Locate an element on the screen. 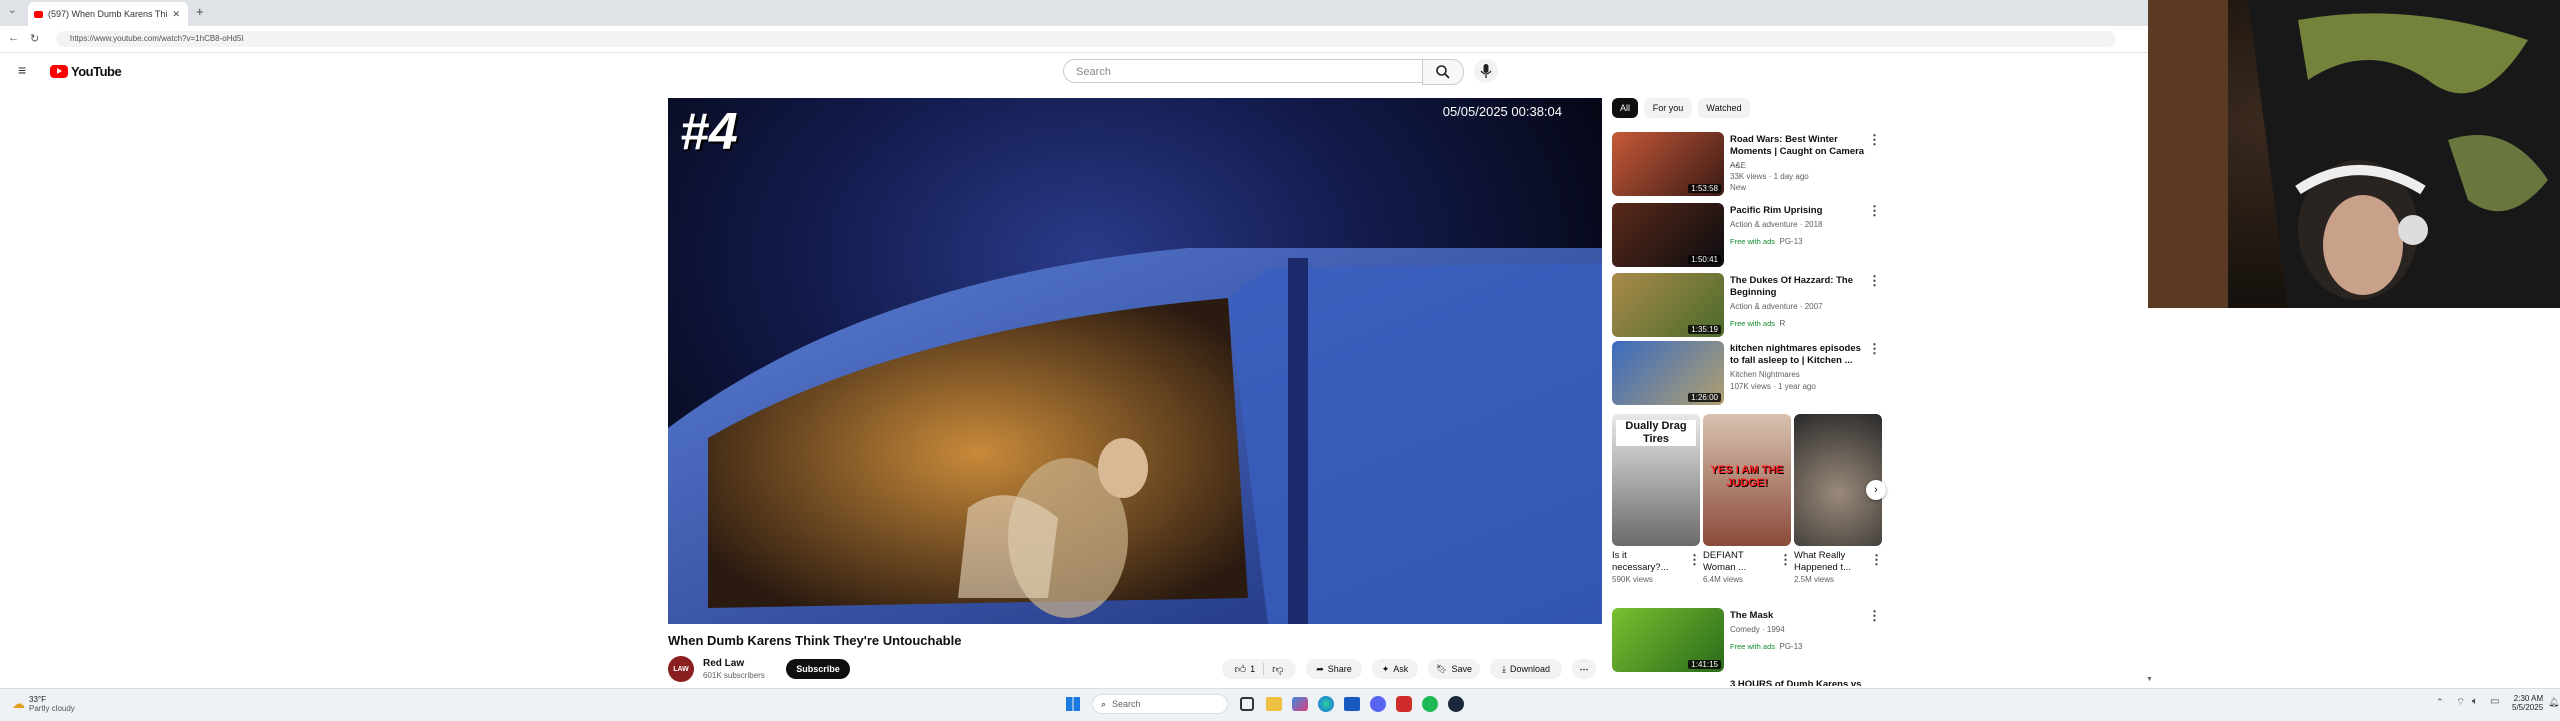  like-button: 👍︎ 1 is located at coordinates (1245, 669).